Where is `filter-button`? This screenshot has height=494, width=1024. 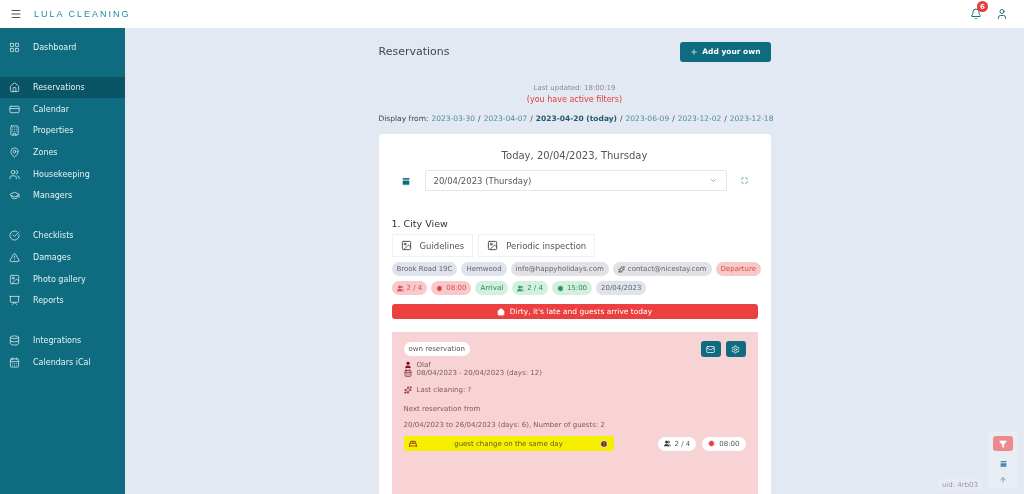 filter-button is located at coordinates (1003, 443).